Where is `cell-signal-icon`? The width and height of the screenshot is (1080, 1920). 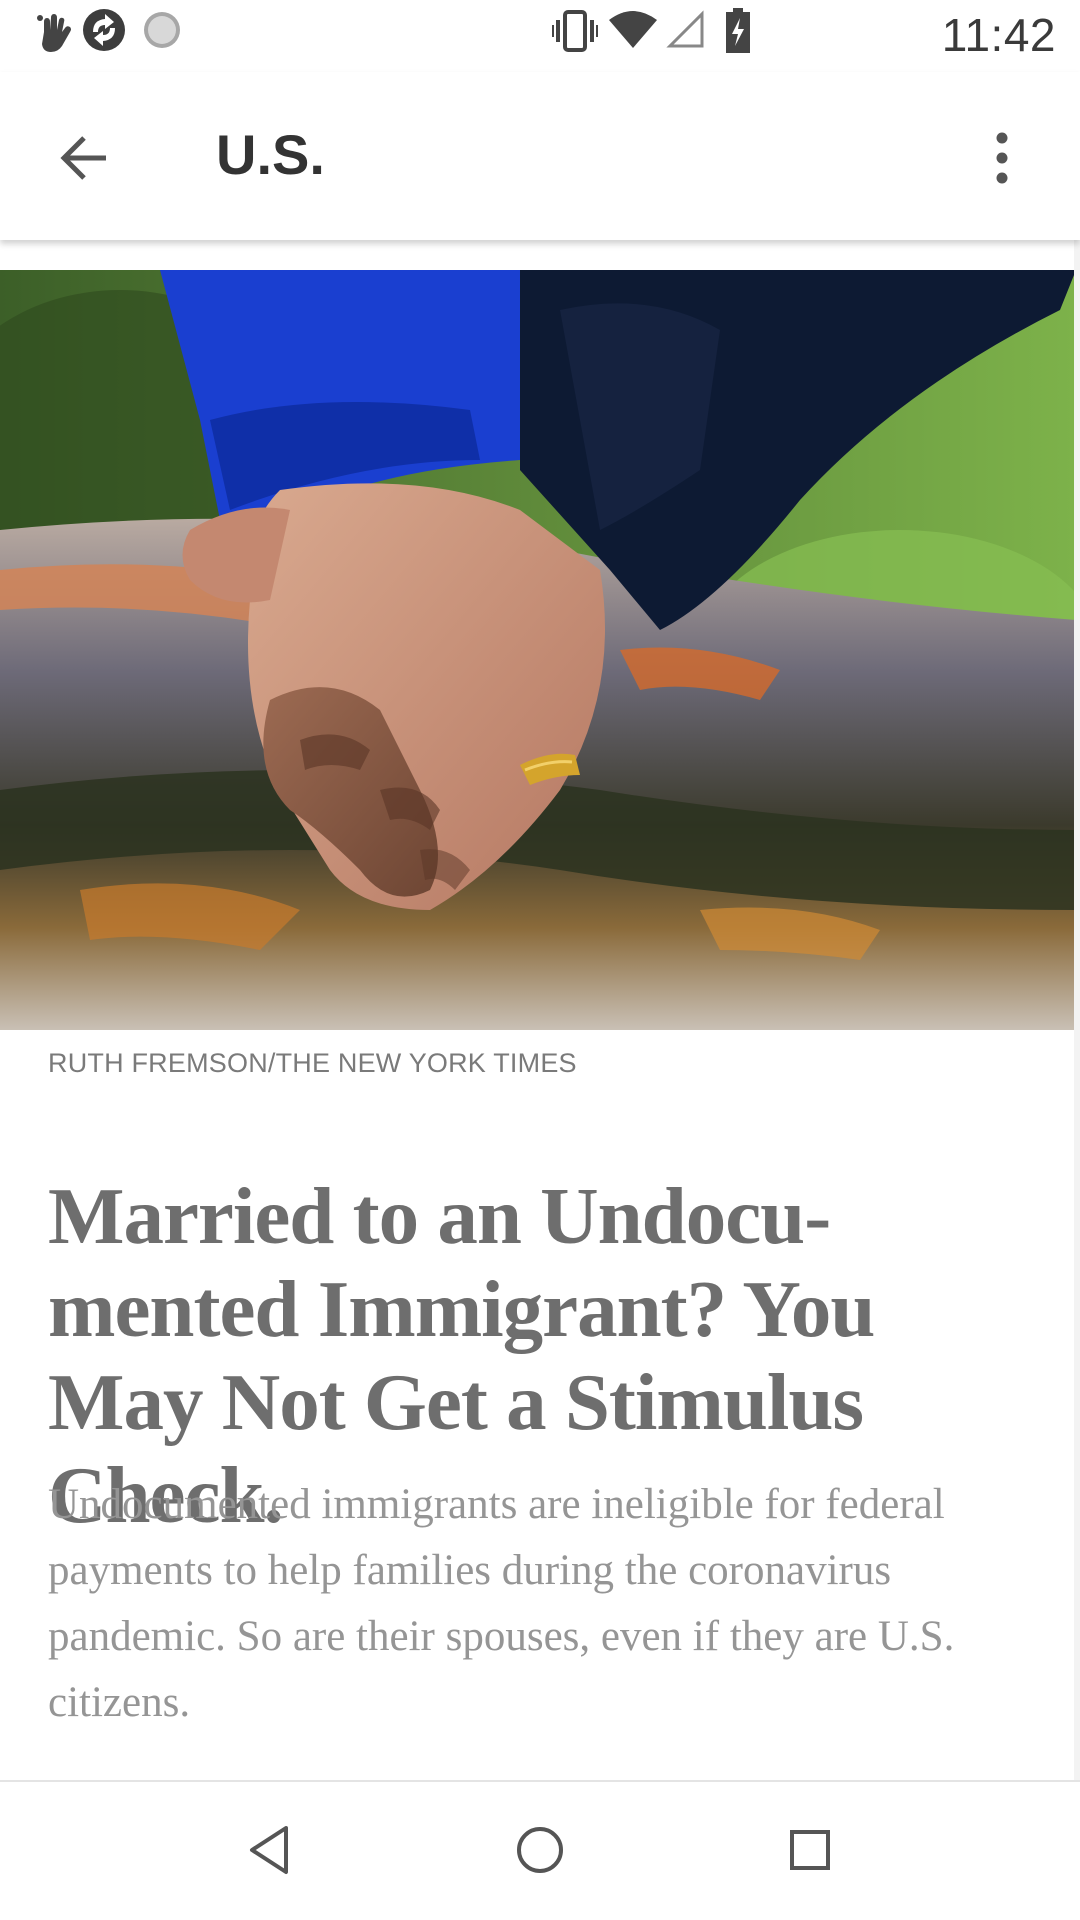
cell-signal-icon is located at coordinates (686, 32).